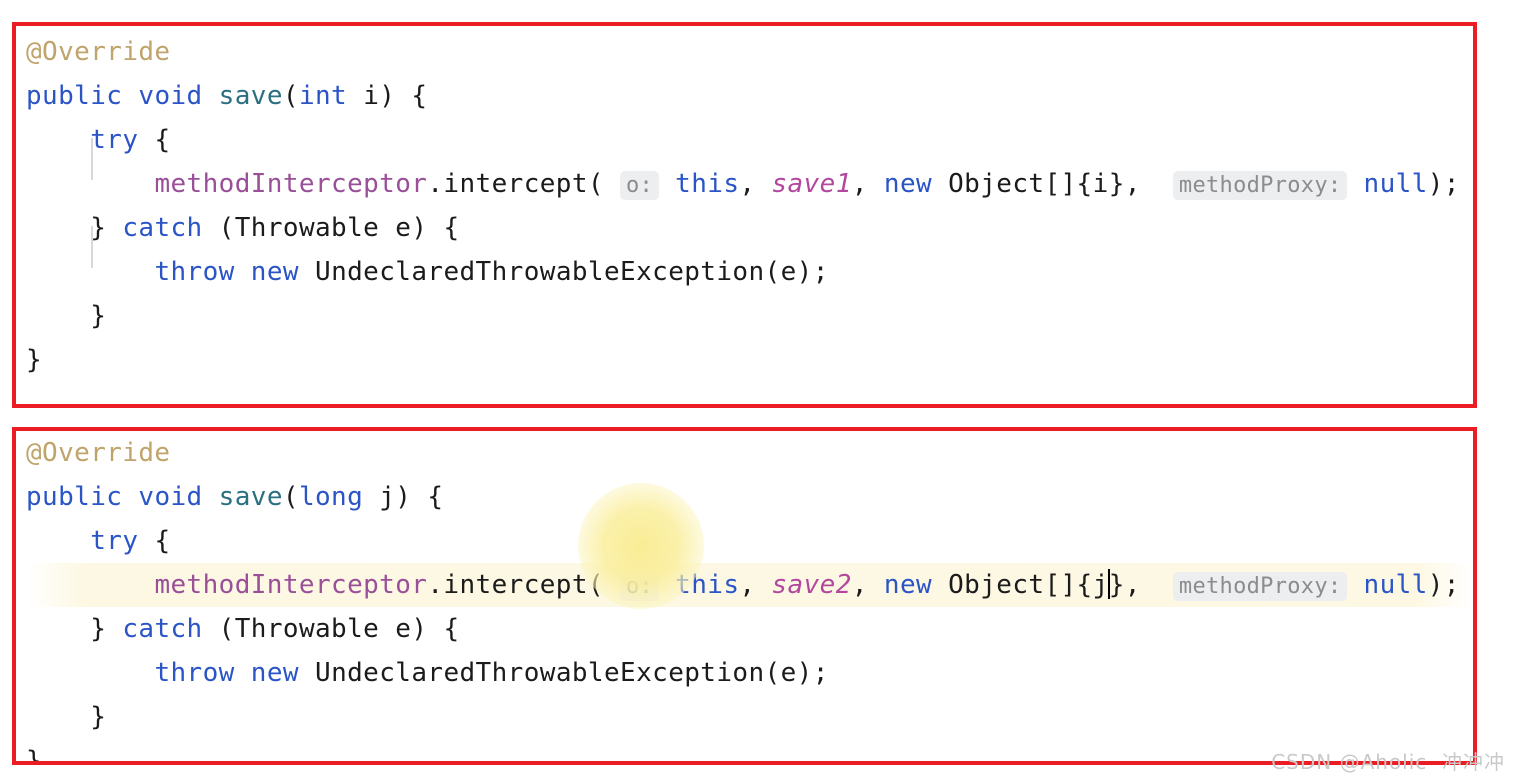 Image resolution: width=1513 pixels, height=781 pixels. Describe the element at coordinates (98, 453) in the screenshot. I see `code-token: @Override` at that location.